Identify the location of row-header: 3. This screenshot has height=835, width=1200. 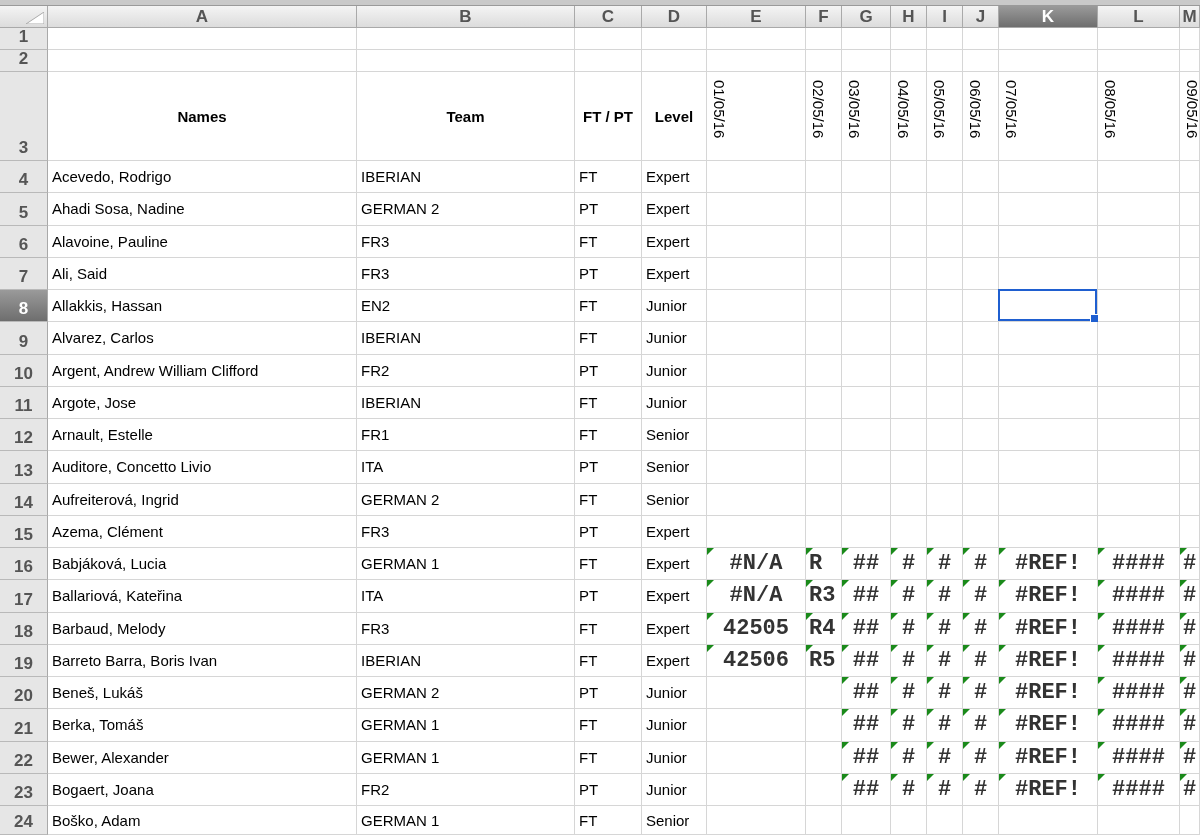
(24, 116).